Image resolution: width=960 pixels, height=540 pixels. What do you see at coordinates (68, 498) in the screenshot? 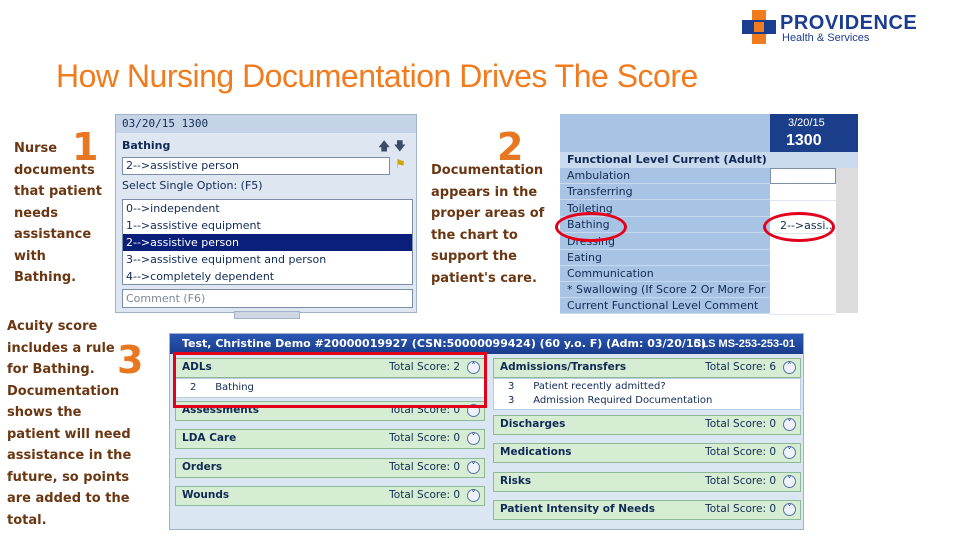
I see `callout-line: are added to the` at bounding box center [68, 498].